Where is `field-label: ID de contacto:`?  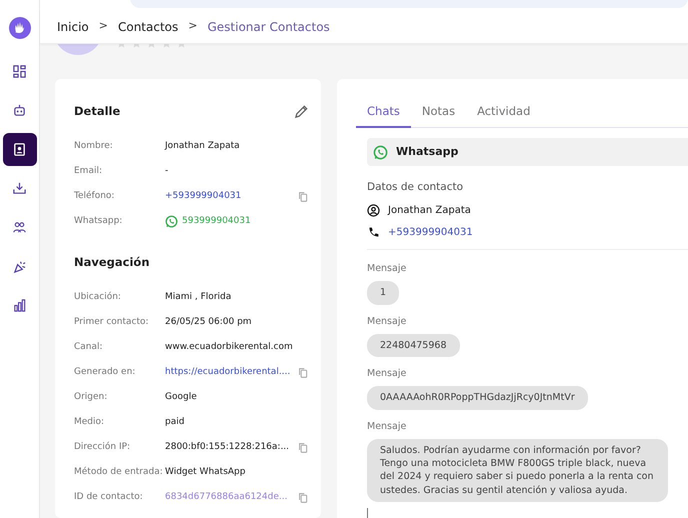 field-label: ID de contacto: is located at coordinates (109, 497).